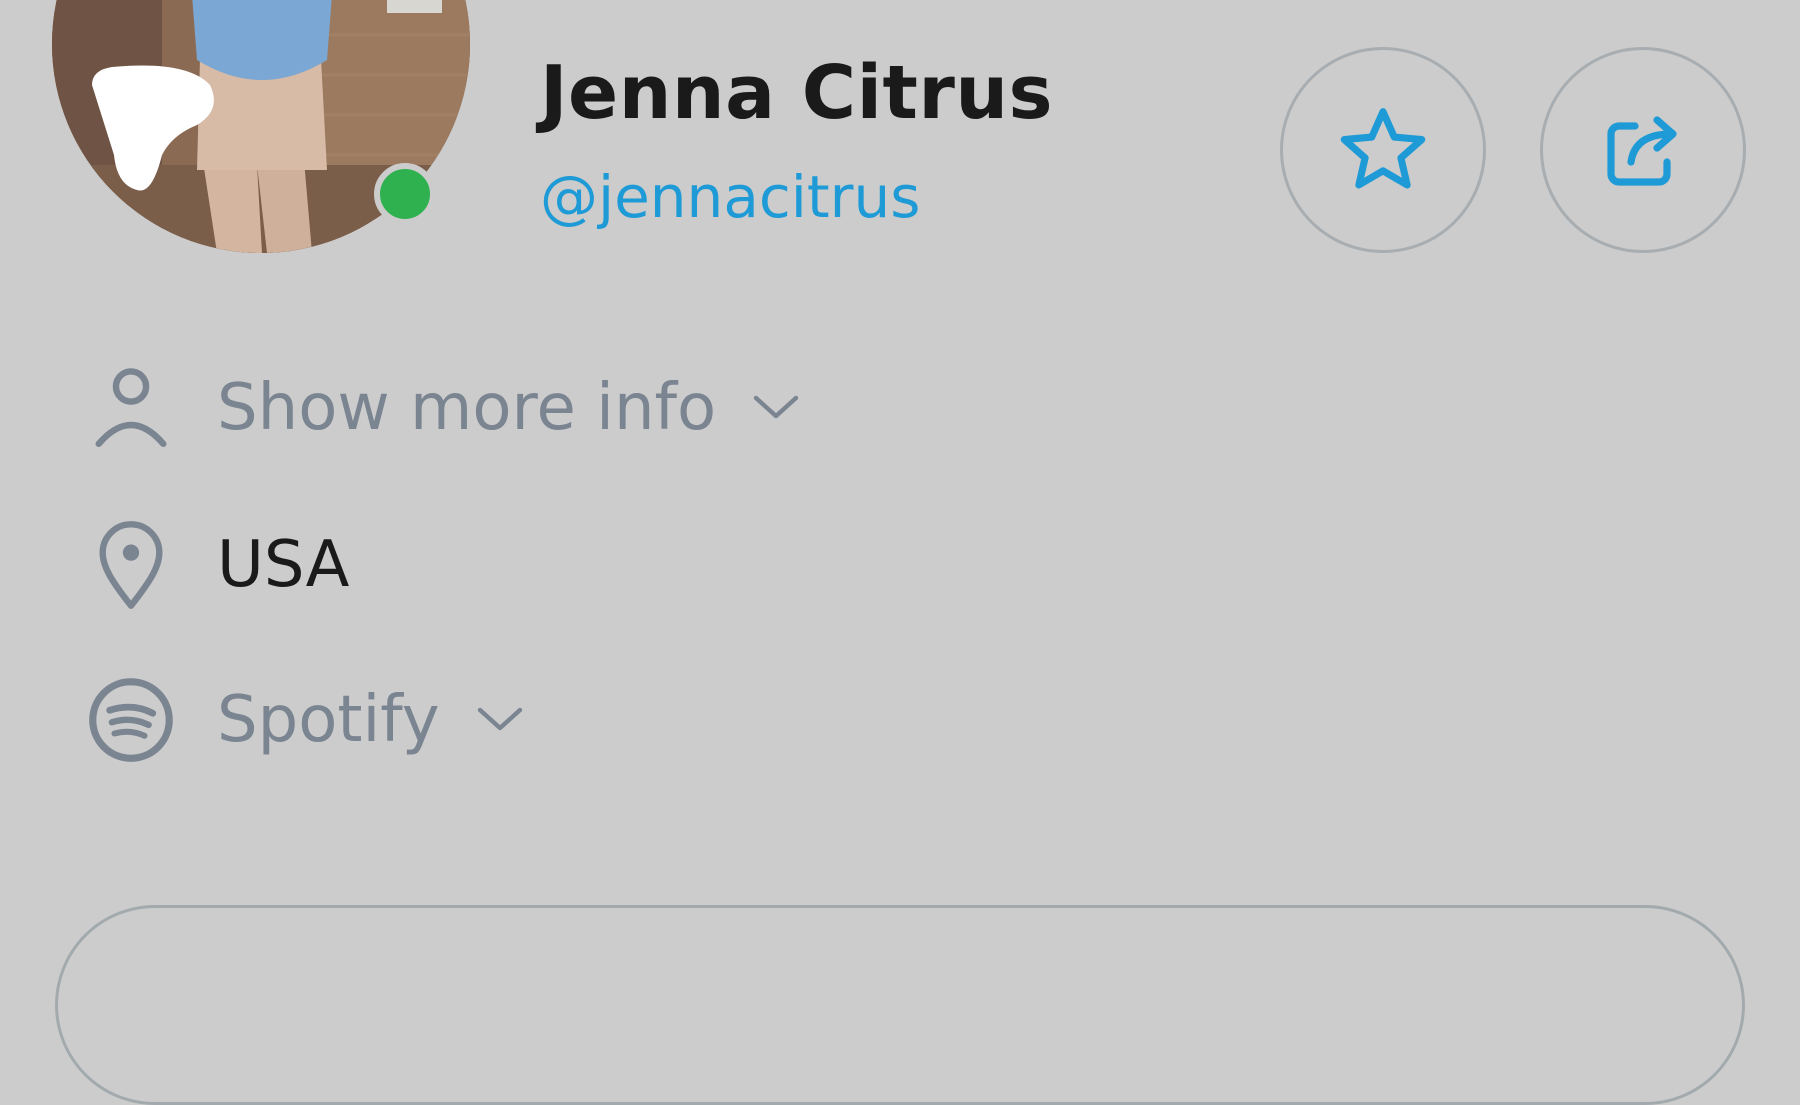 This screenshot has width=1800, height=1105. Describe the element at coordinates (467, 408) in the screenshot. I see `show-more-info-label: Show more info` at that location.